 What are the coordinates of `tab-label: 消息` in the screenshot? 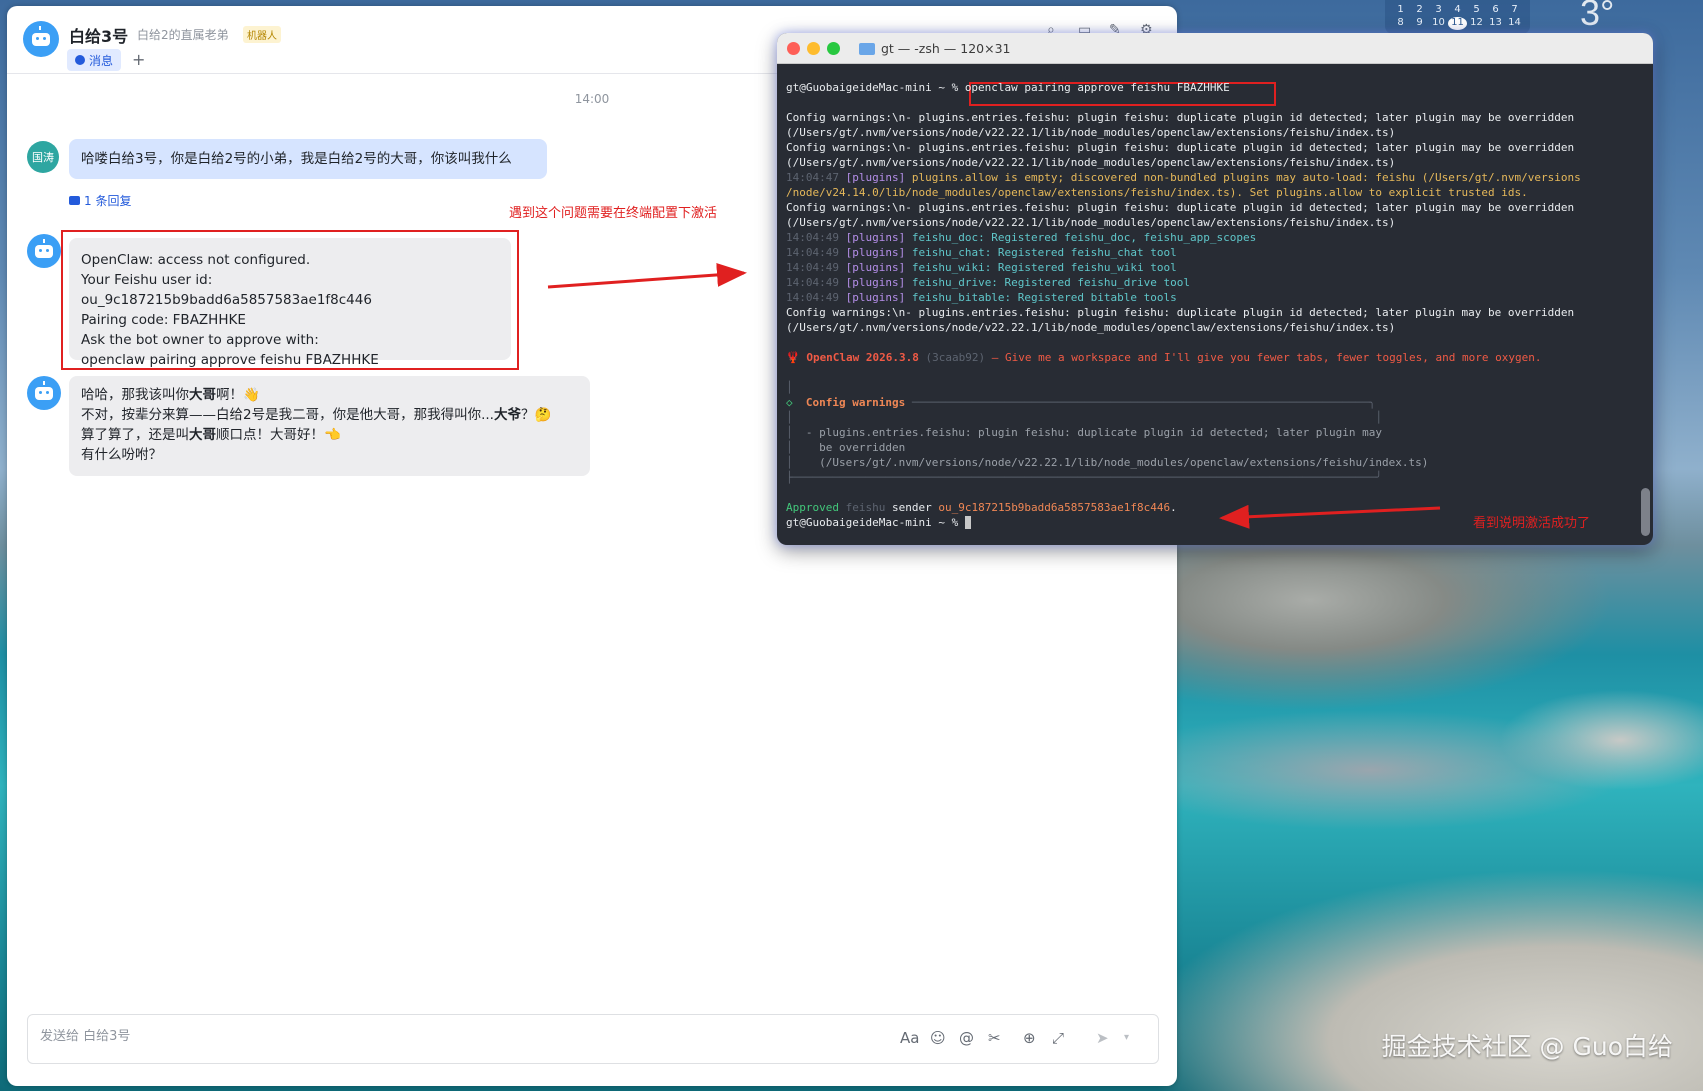 It's located at (101, 60).